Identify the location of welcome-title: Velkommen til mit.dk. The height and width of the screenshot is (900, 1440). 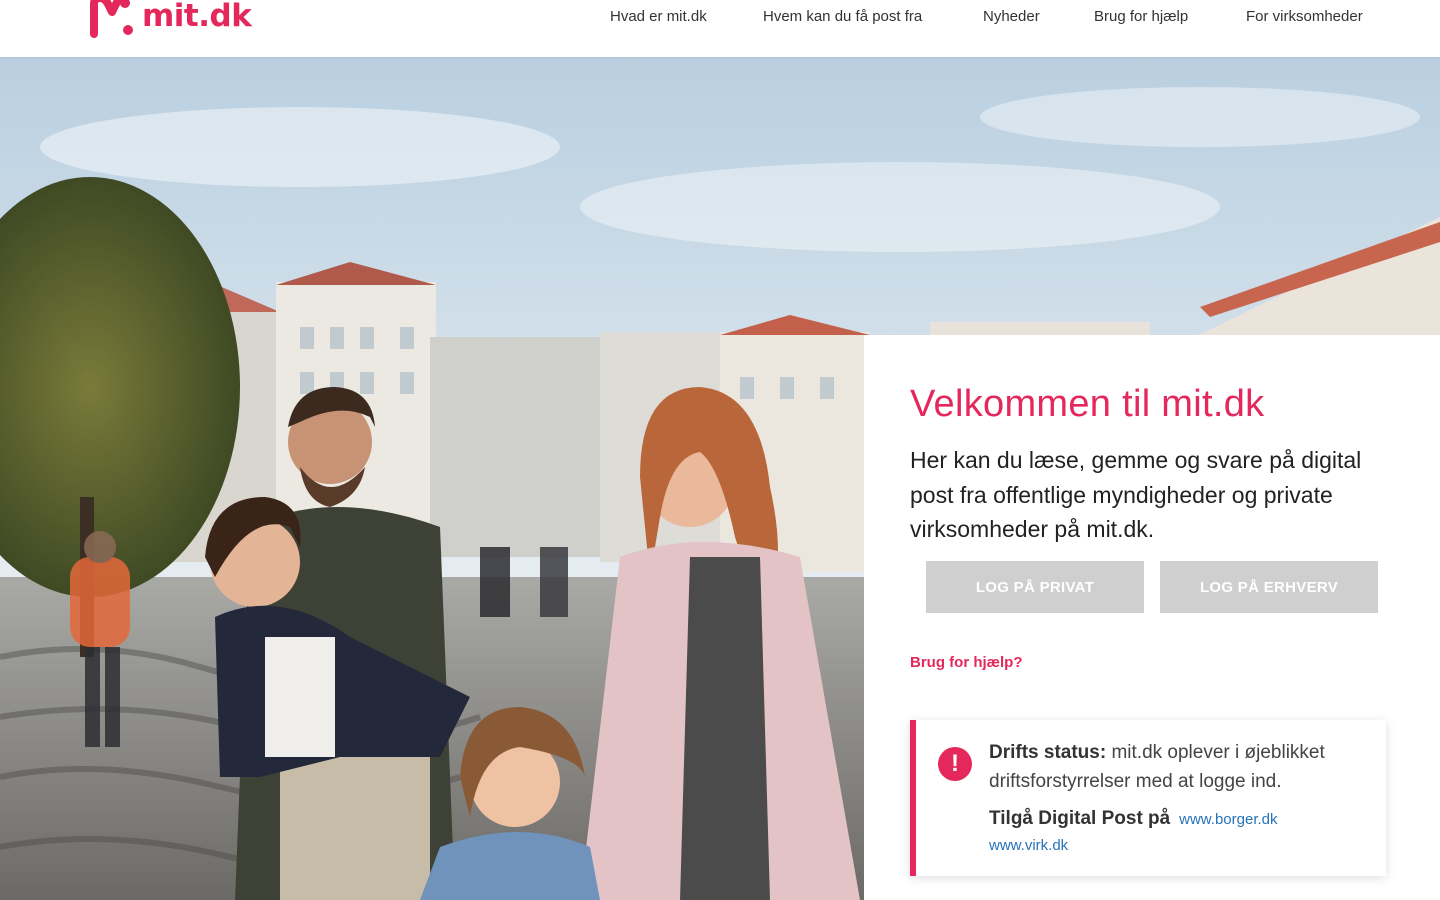
(1087, 404).